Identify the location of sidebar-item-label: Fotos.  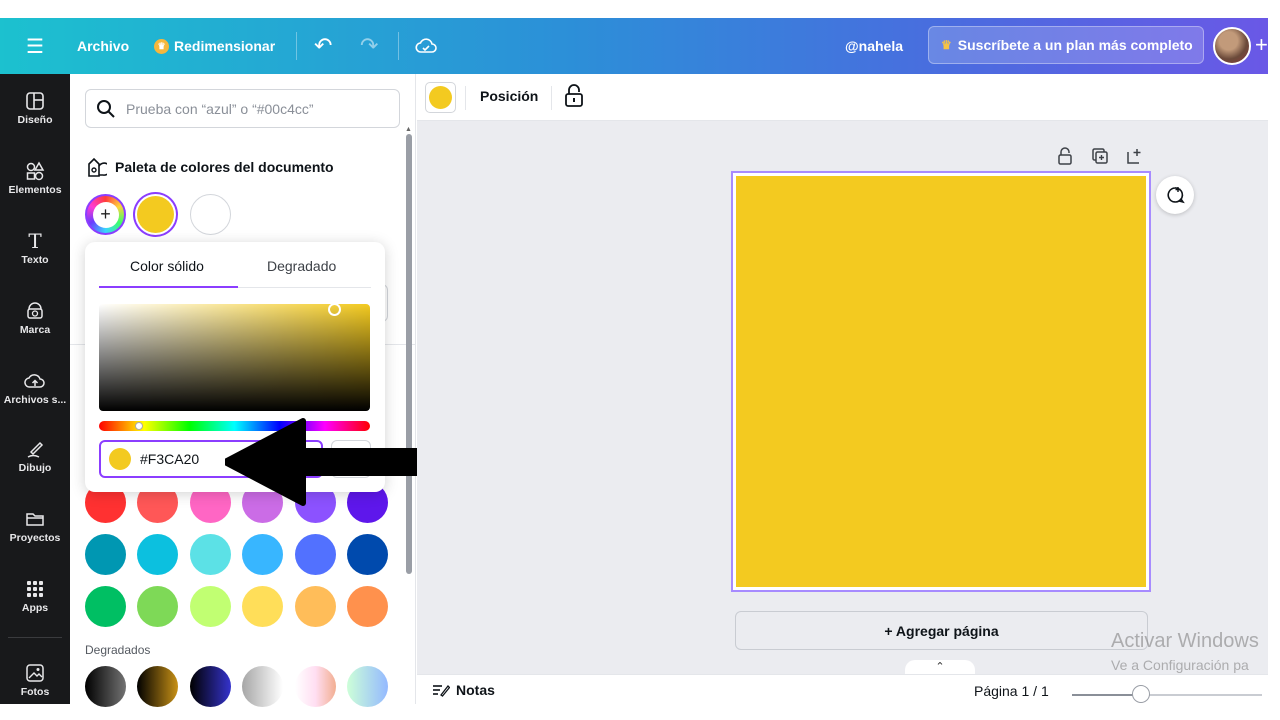
(35, 692).